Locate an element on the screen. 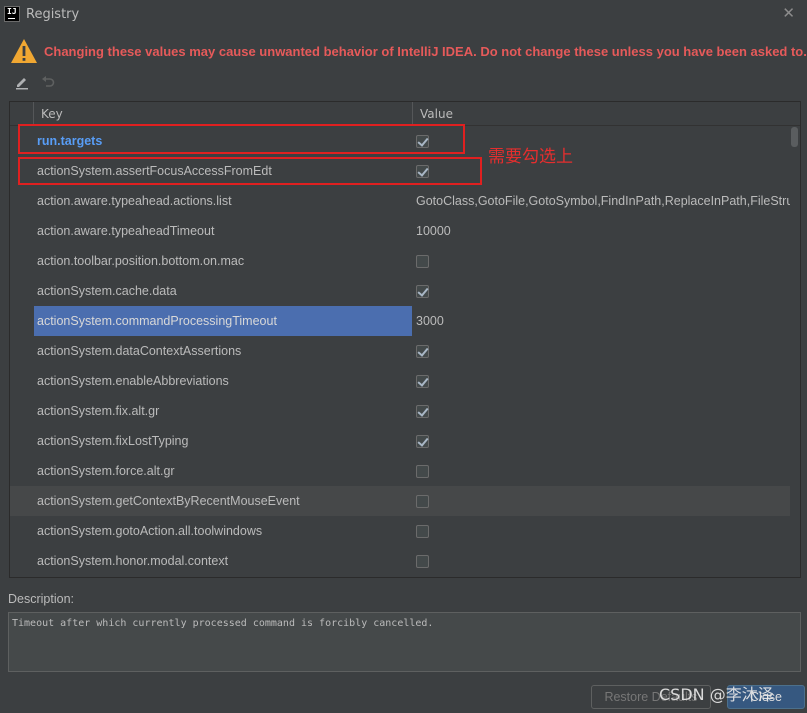  table-row: action.toolbar.position.bottom.on.mac is located at coordinates (400, 261).